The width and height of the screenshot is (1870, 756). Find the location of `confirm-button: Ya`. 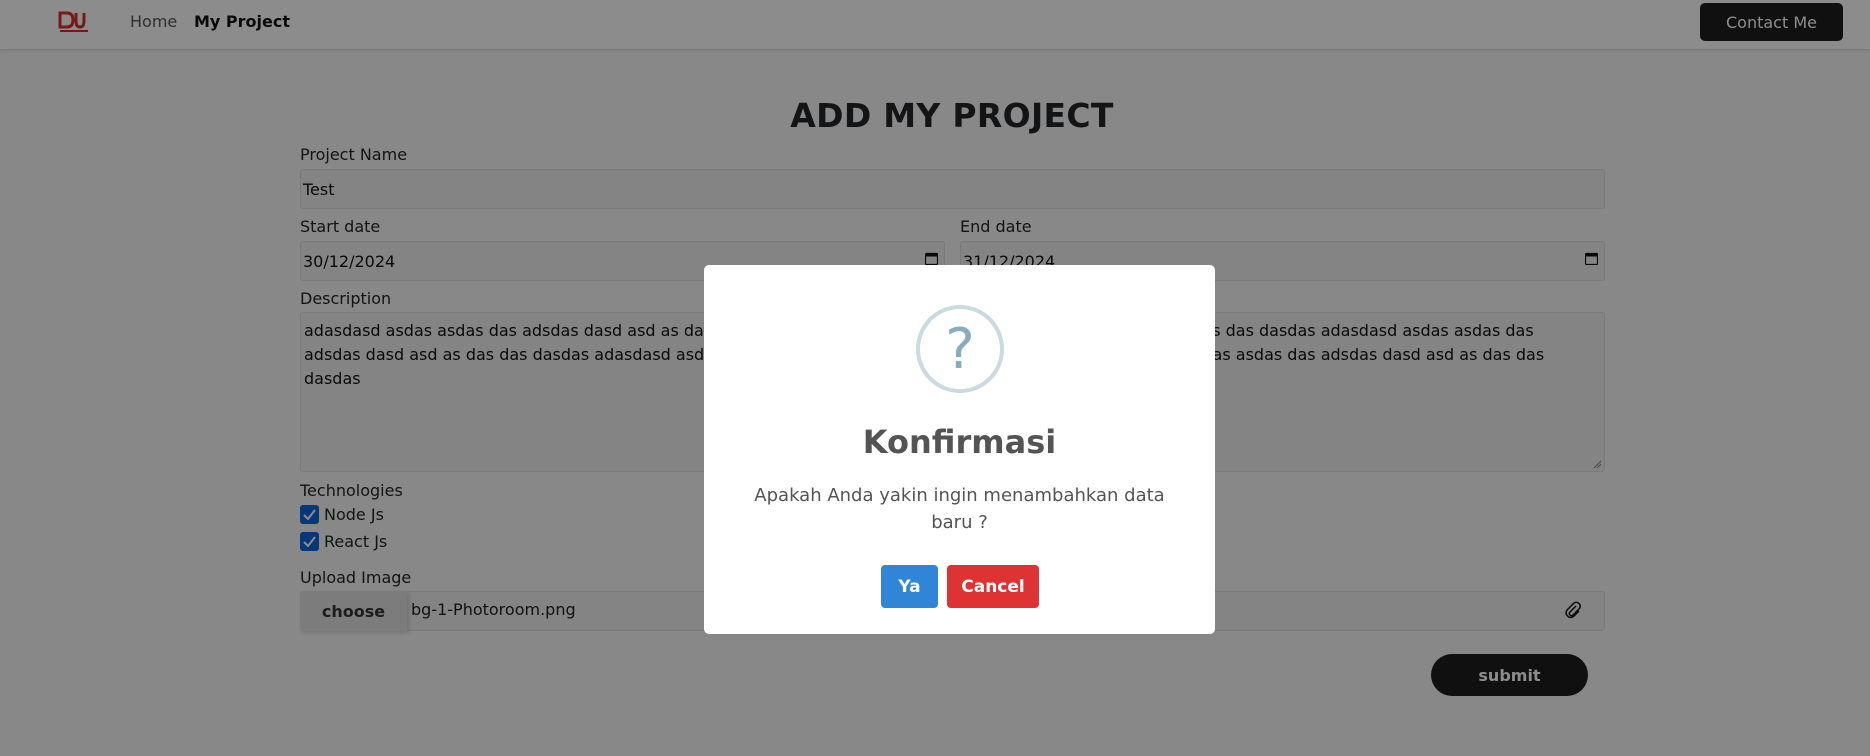

confirm-button: Ya is located at coordinates (909, 586).